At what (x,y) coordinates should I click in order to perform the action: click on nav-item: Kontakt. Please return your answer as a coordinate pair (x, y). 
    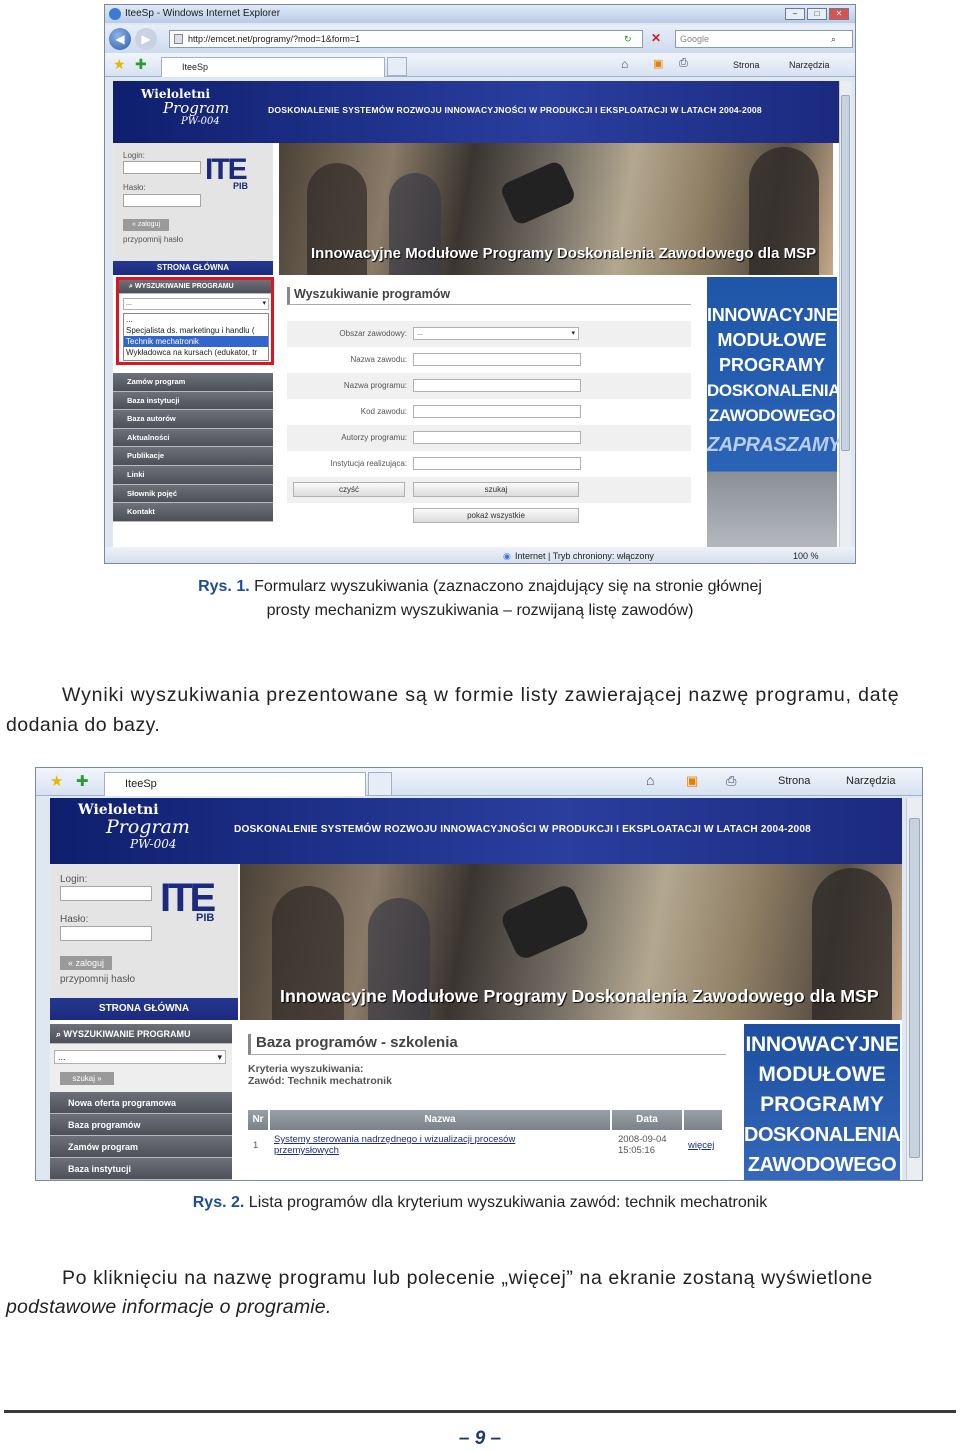
    Looking at the image, I should click on (193, 512).